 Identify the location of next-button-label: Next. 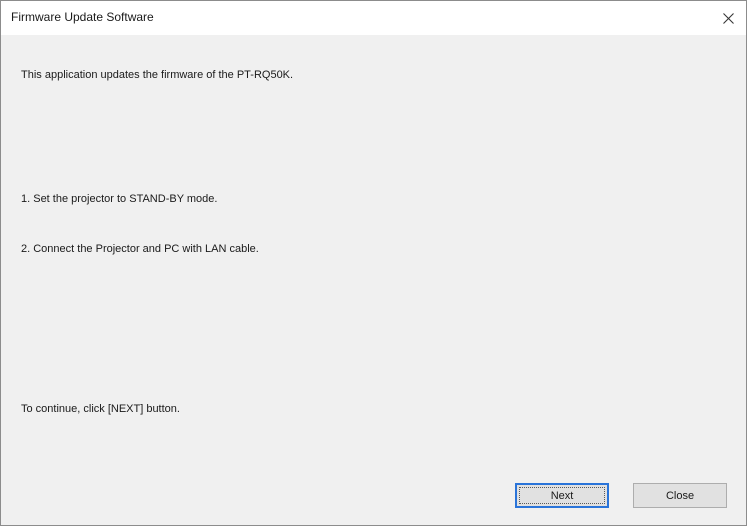
(562, 495).